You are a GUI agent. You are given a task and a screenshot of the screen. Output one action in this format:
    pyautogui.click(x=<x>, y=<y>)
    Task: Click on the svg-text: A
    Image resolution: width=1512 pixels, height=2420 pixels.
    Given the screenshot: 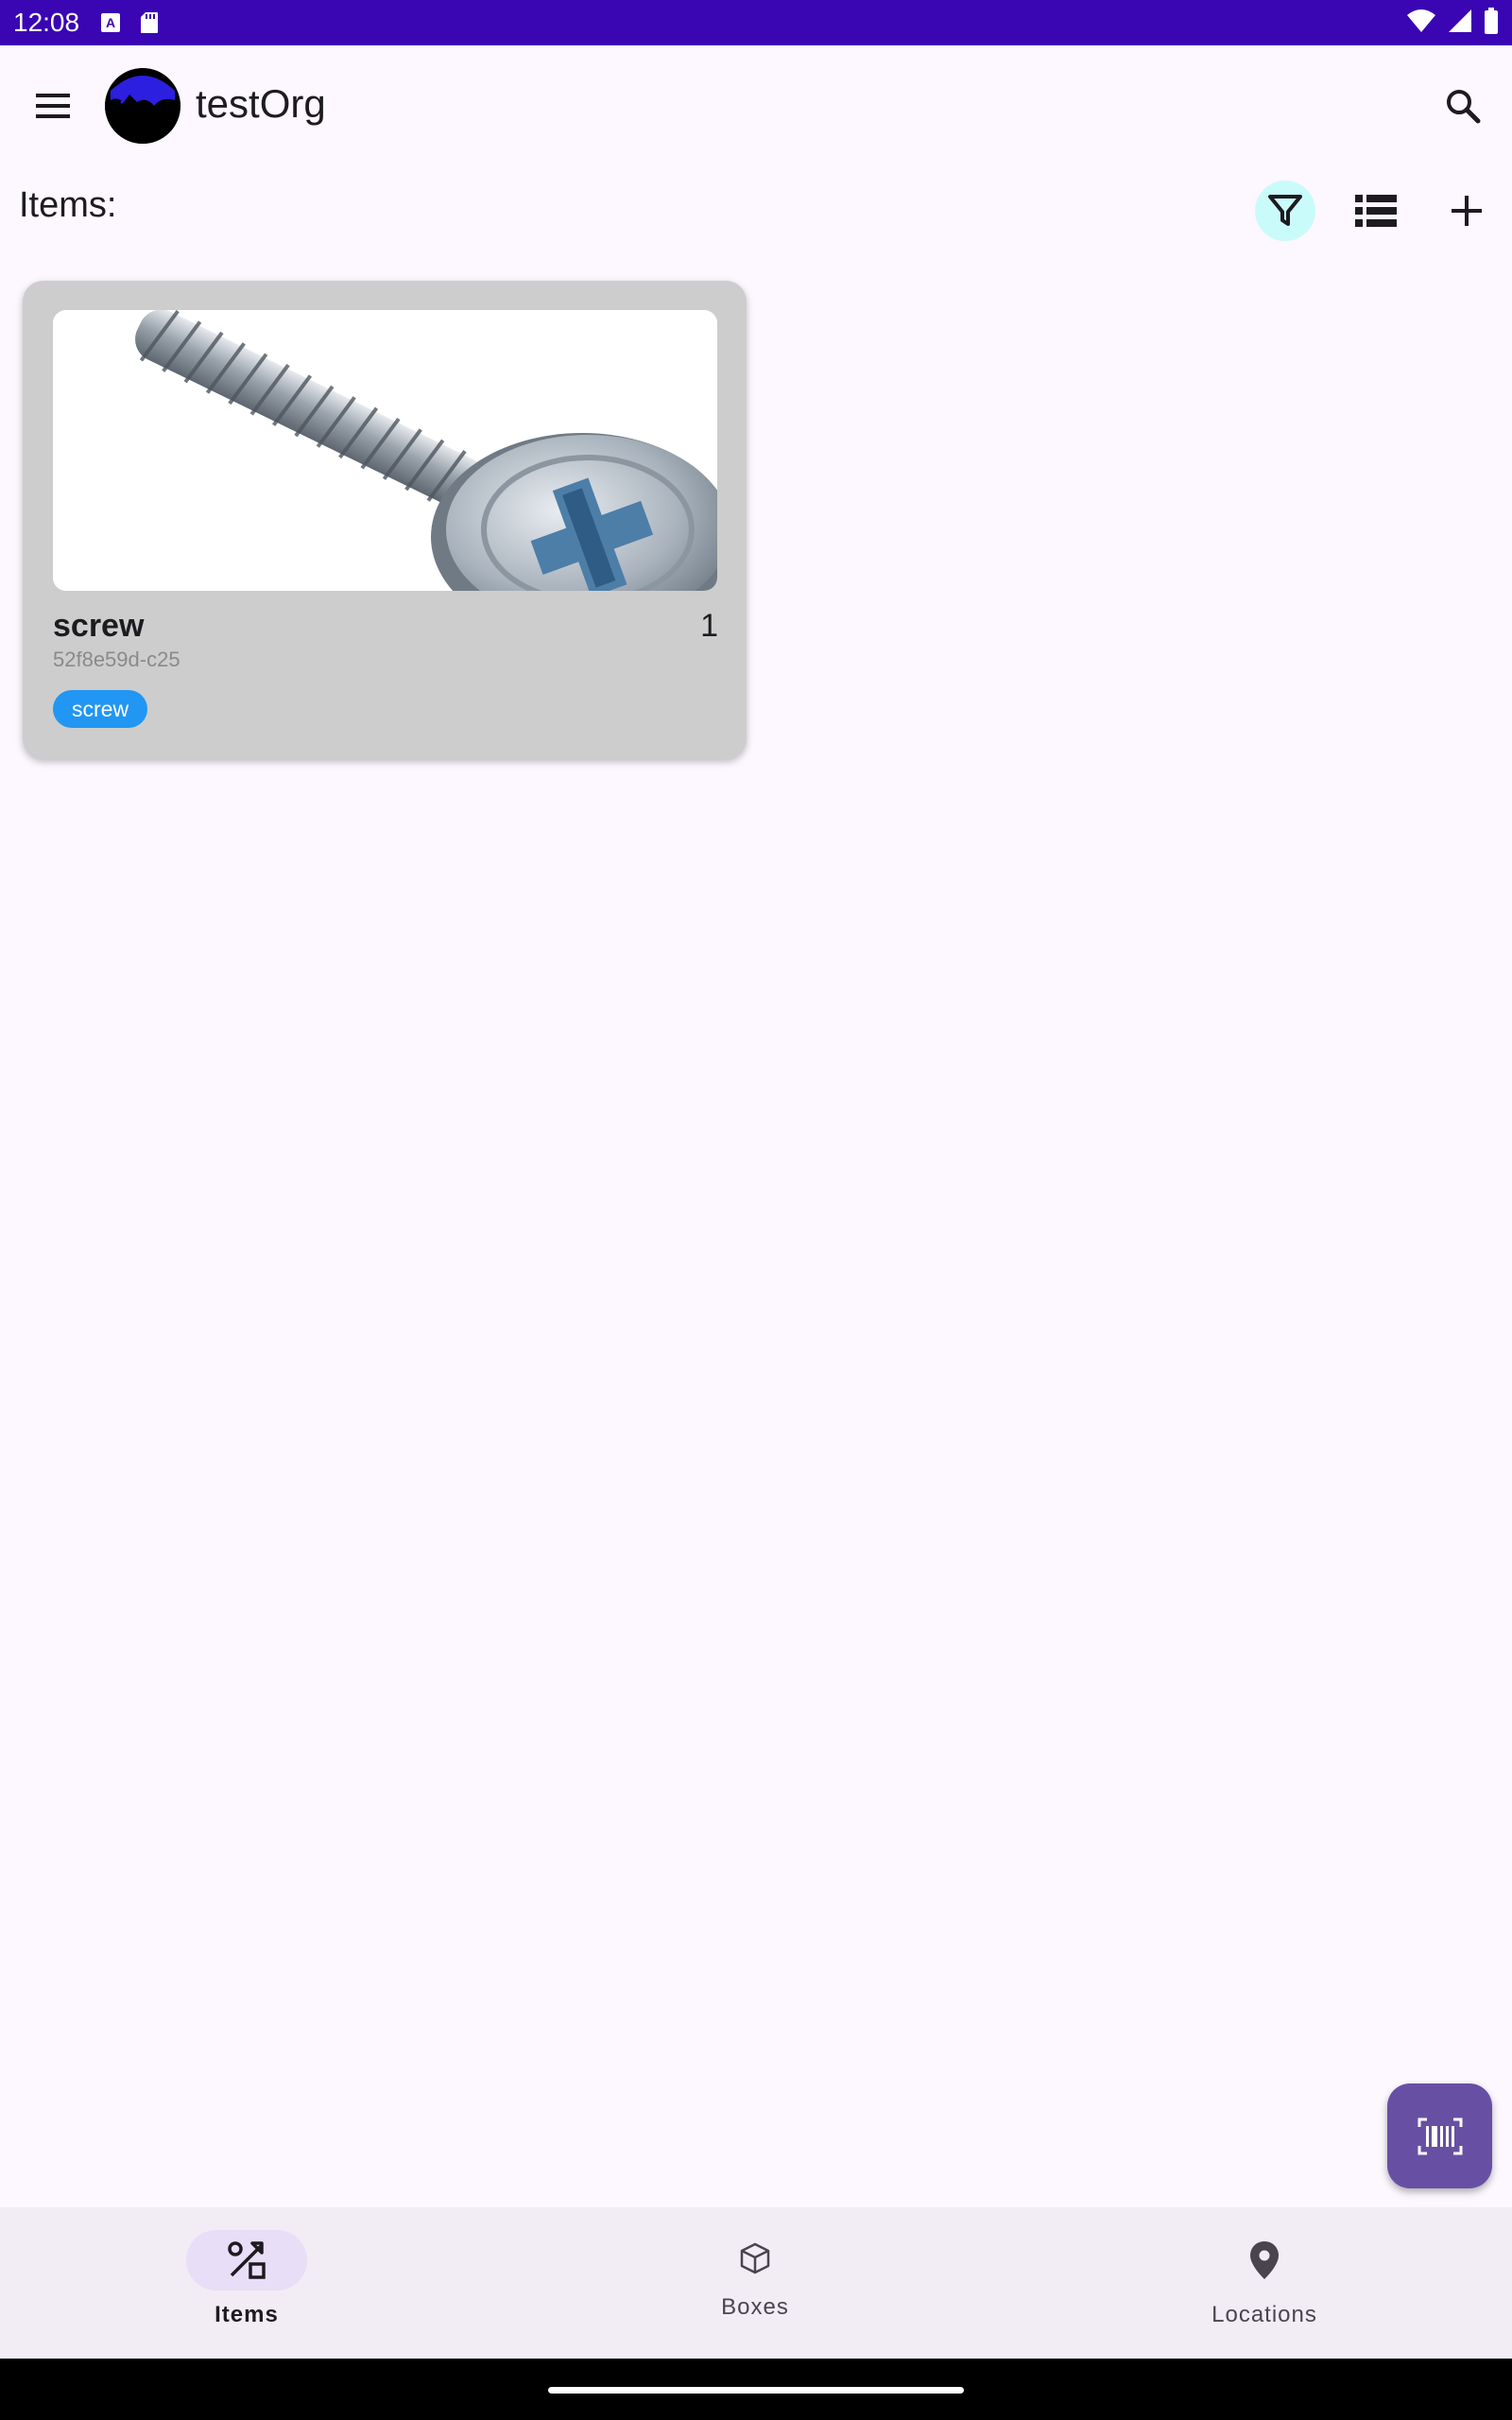 What is the action you would take?
    pyautogui.click(x=110, y=22)
    